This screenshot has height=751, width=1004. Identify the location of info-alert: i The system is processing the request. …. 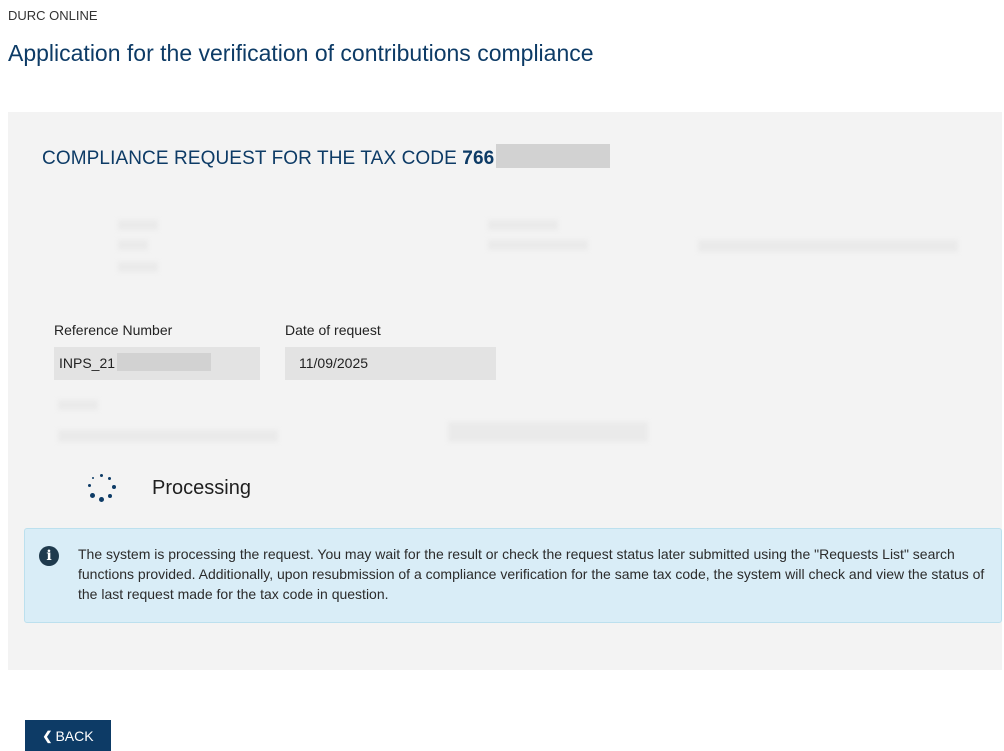
(513, 575).